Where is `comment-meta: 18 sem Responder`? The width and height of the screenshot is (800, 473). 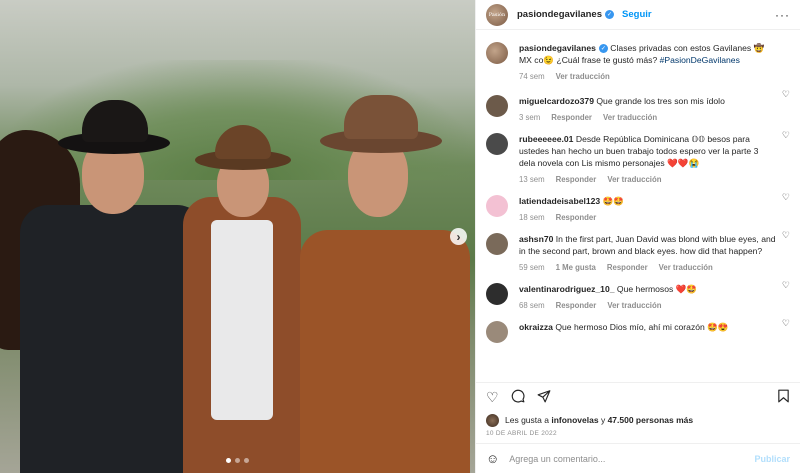
comment-meta: 18 sem Responder is located at coordinates (571, 217).